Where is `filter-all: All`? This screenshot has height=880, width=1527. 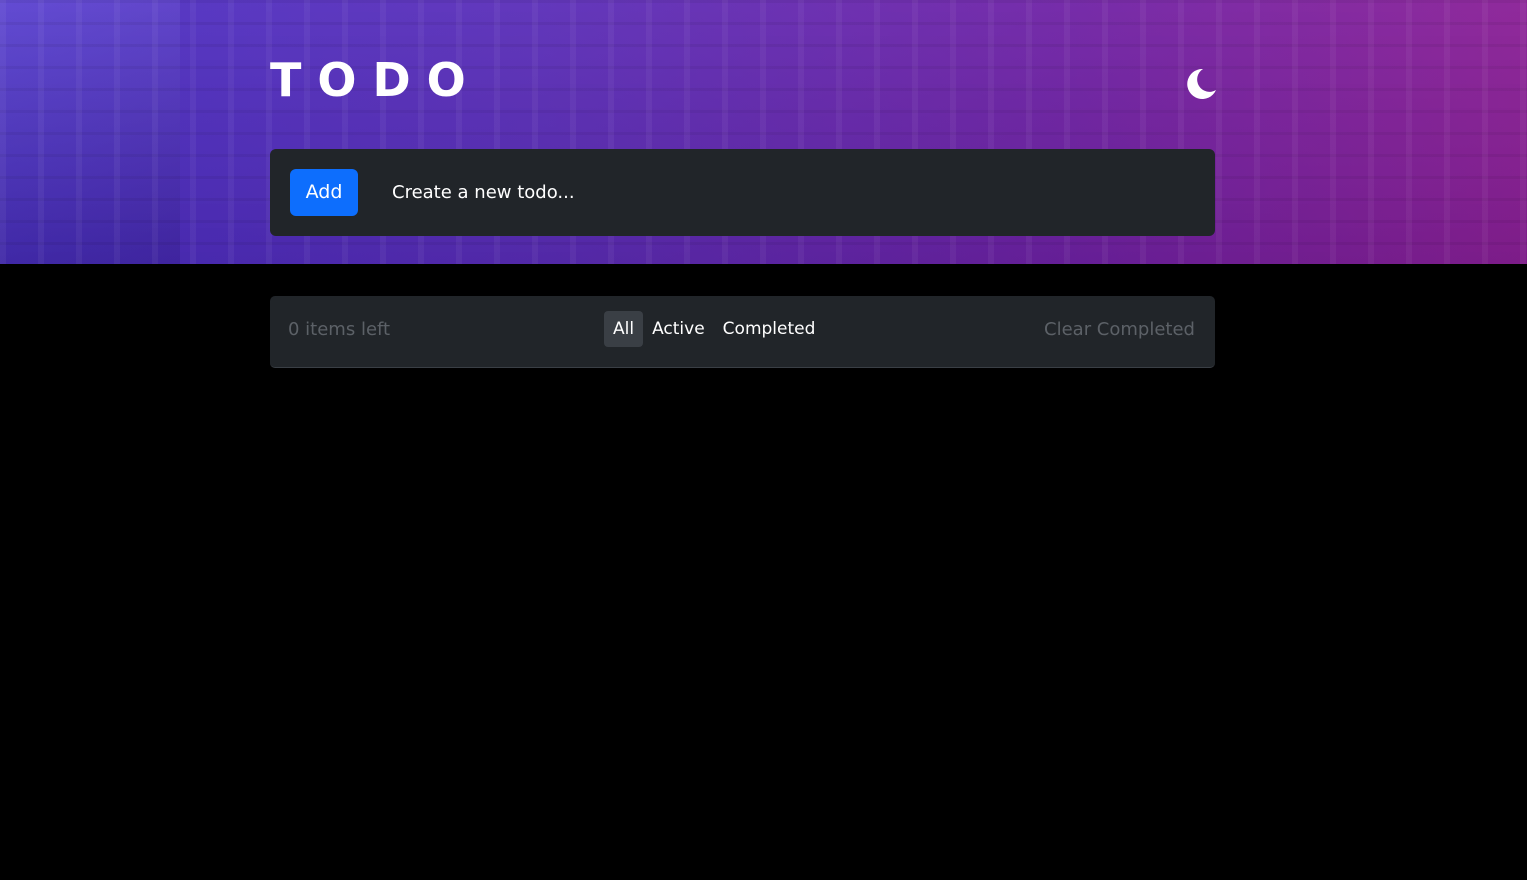 filter-all: All is located at coordinates (624, 329).